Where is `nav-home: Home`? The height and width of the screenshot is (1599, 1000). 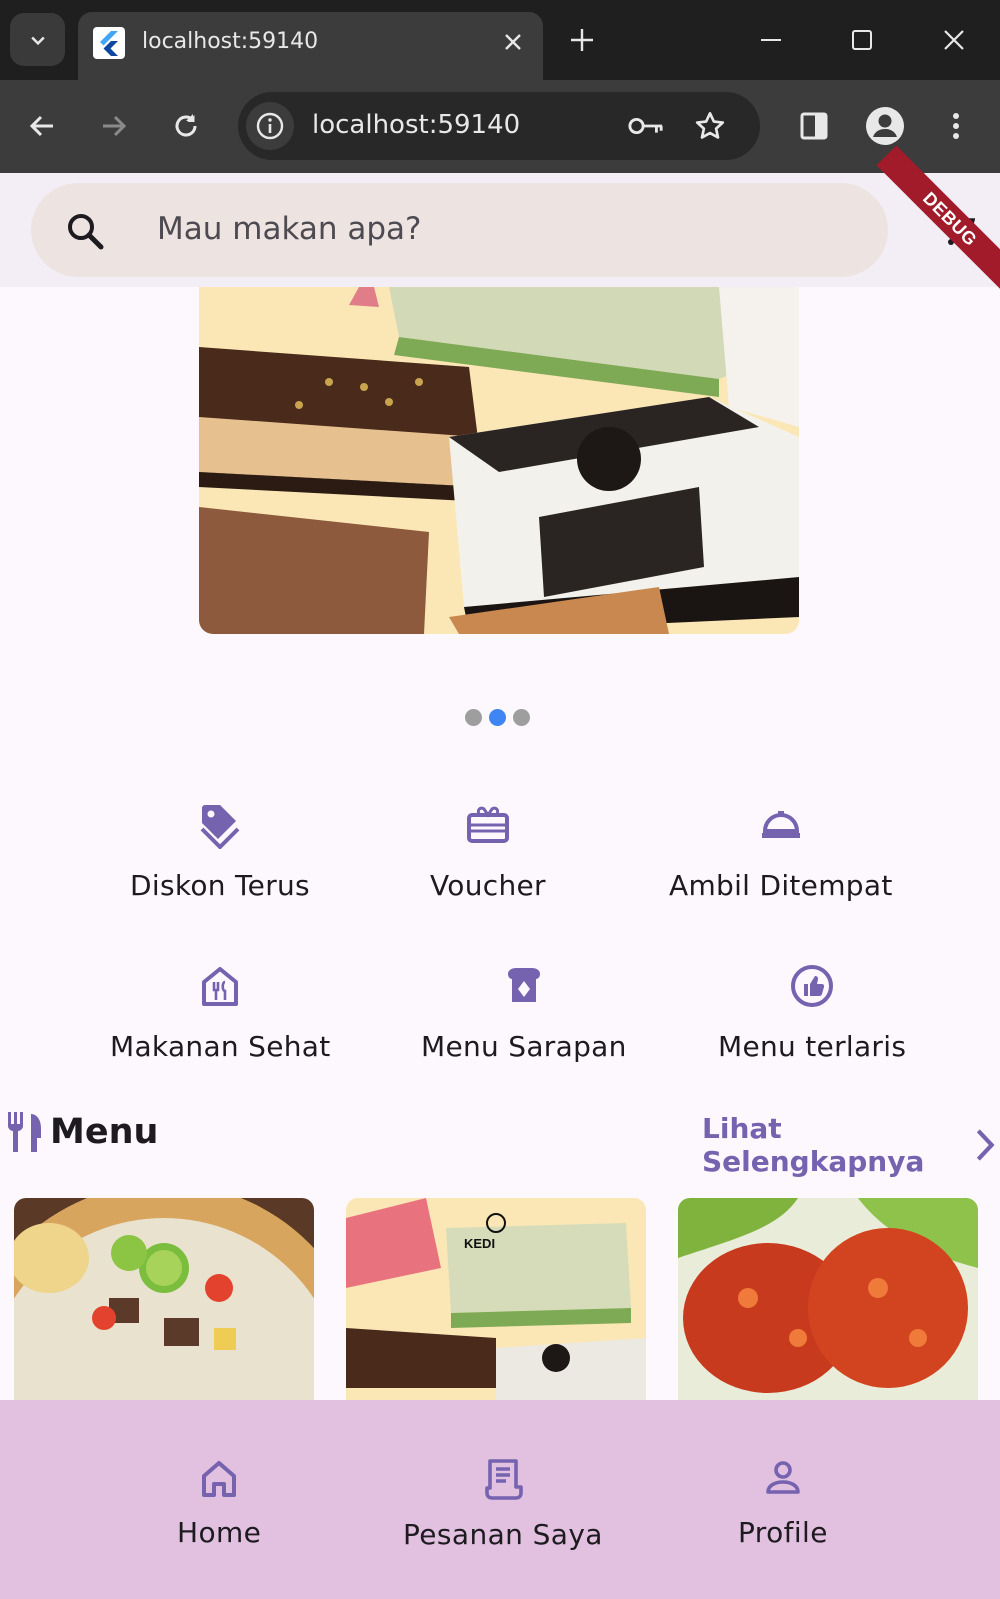
nav-home: Home is located at coordinates (219, 1503).